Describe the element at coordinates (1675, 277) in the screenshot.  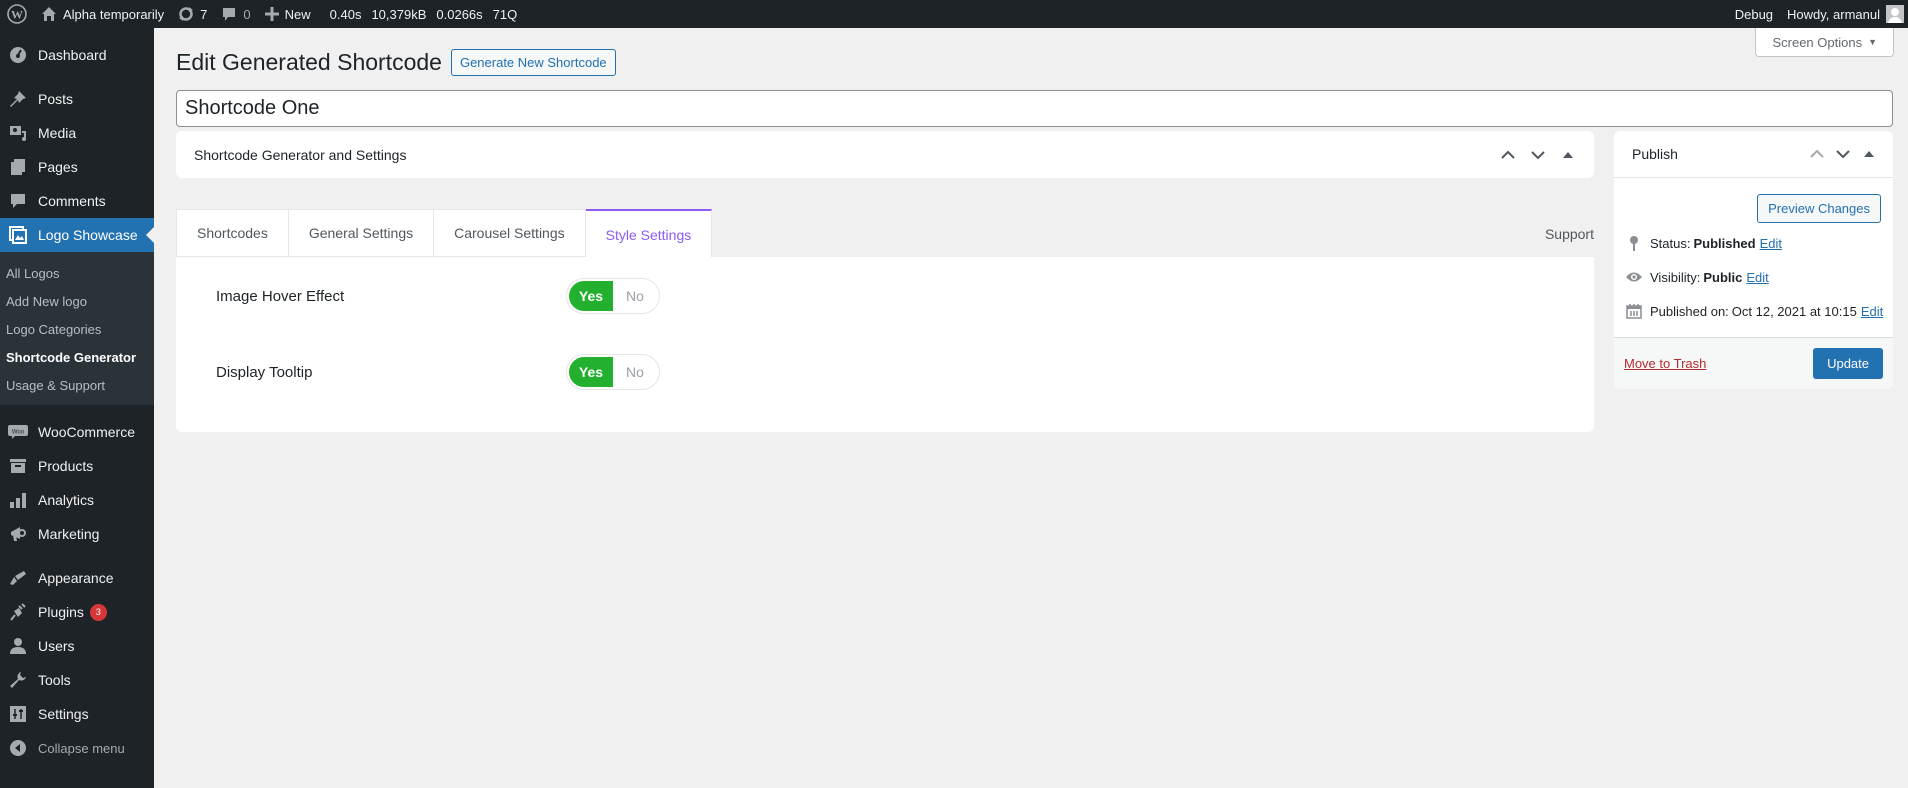
I see `visibility-label: Visibility:` at that location.